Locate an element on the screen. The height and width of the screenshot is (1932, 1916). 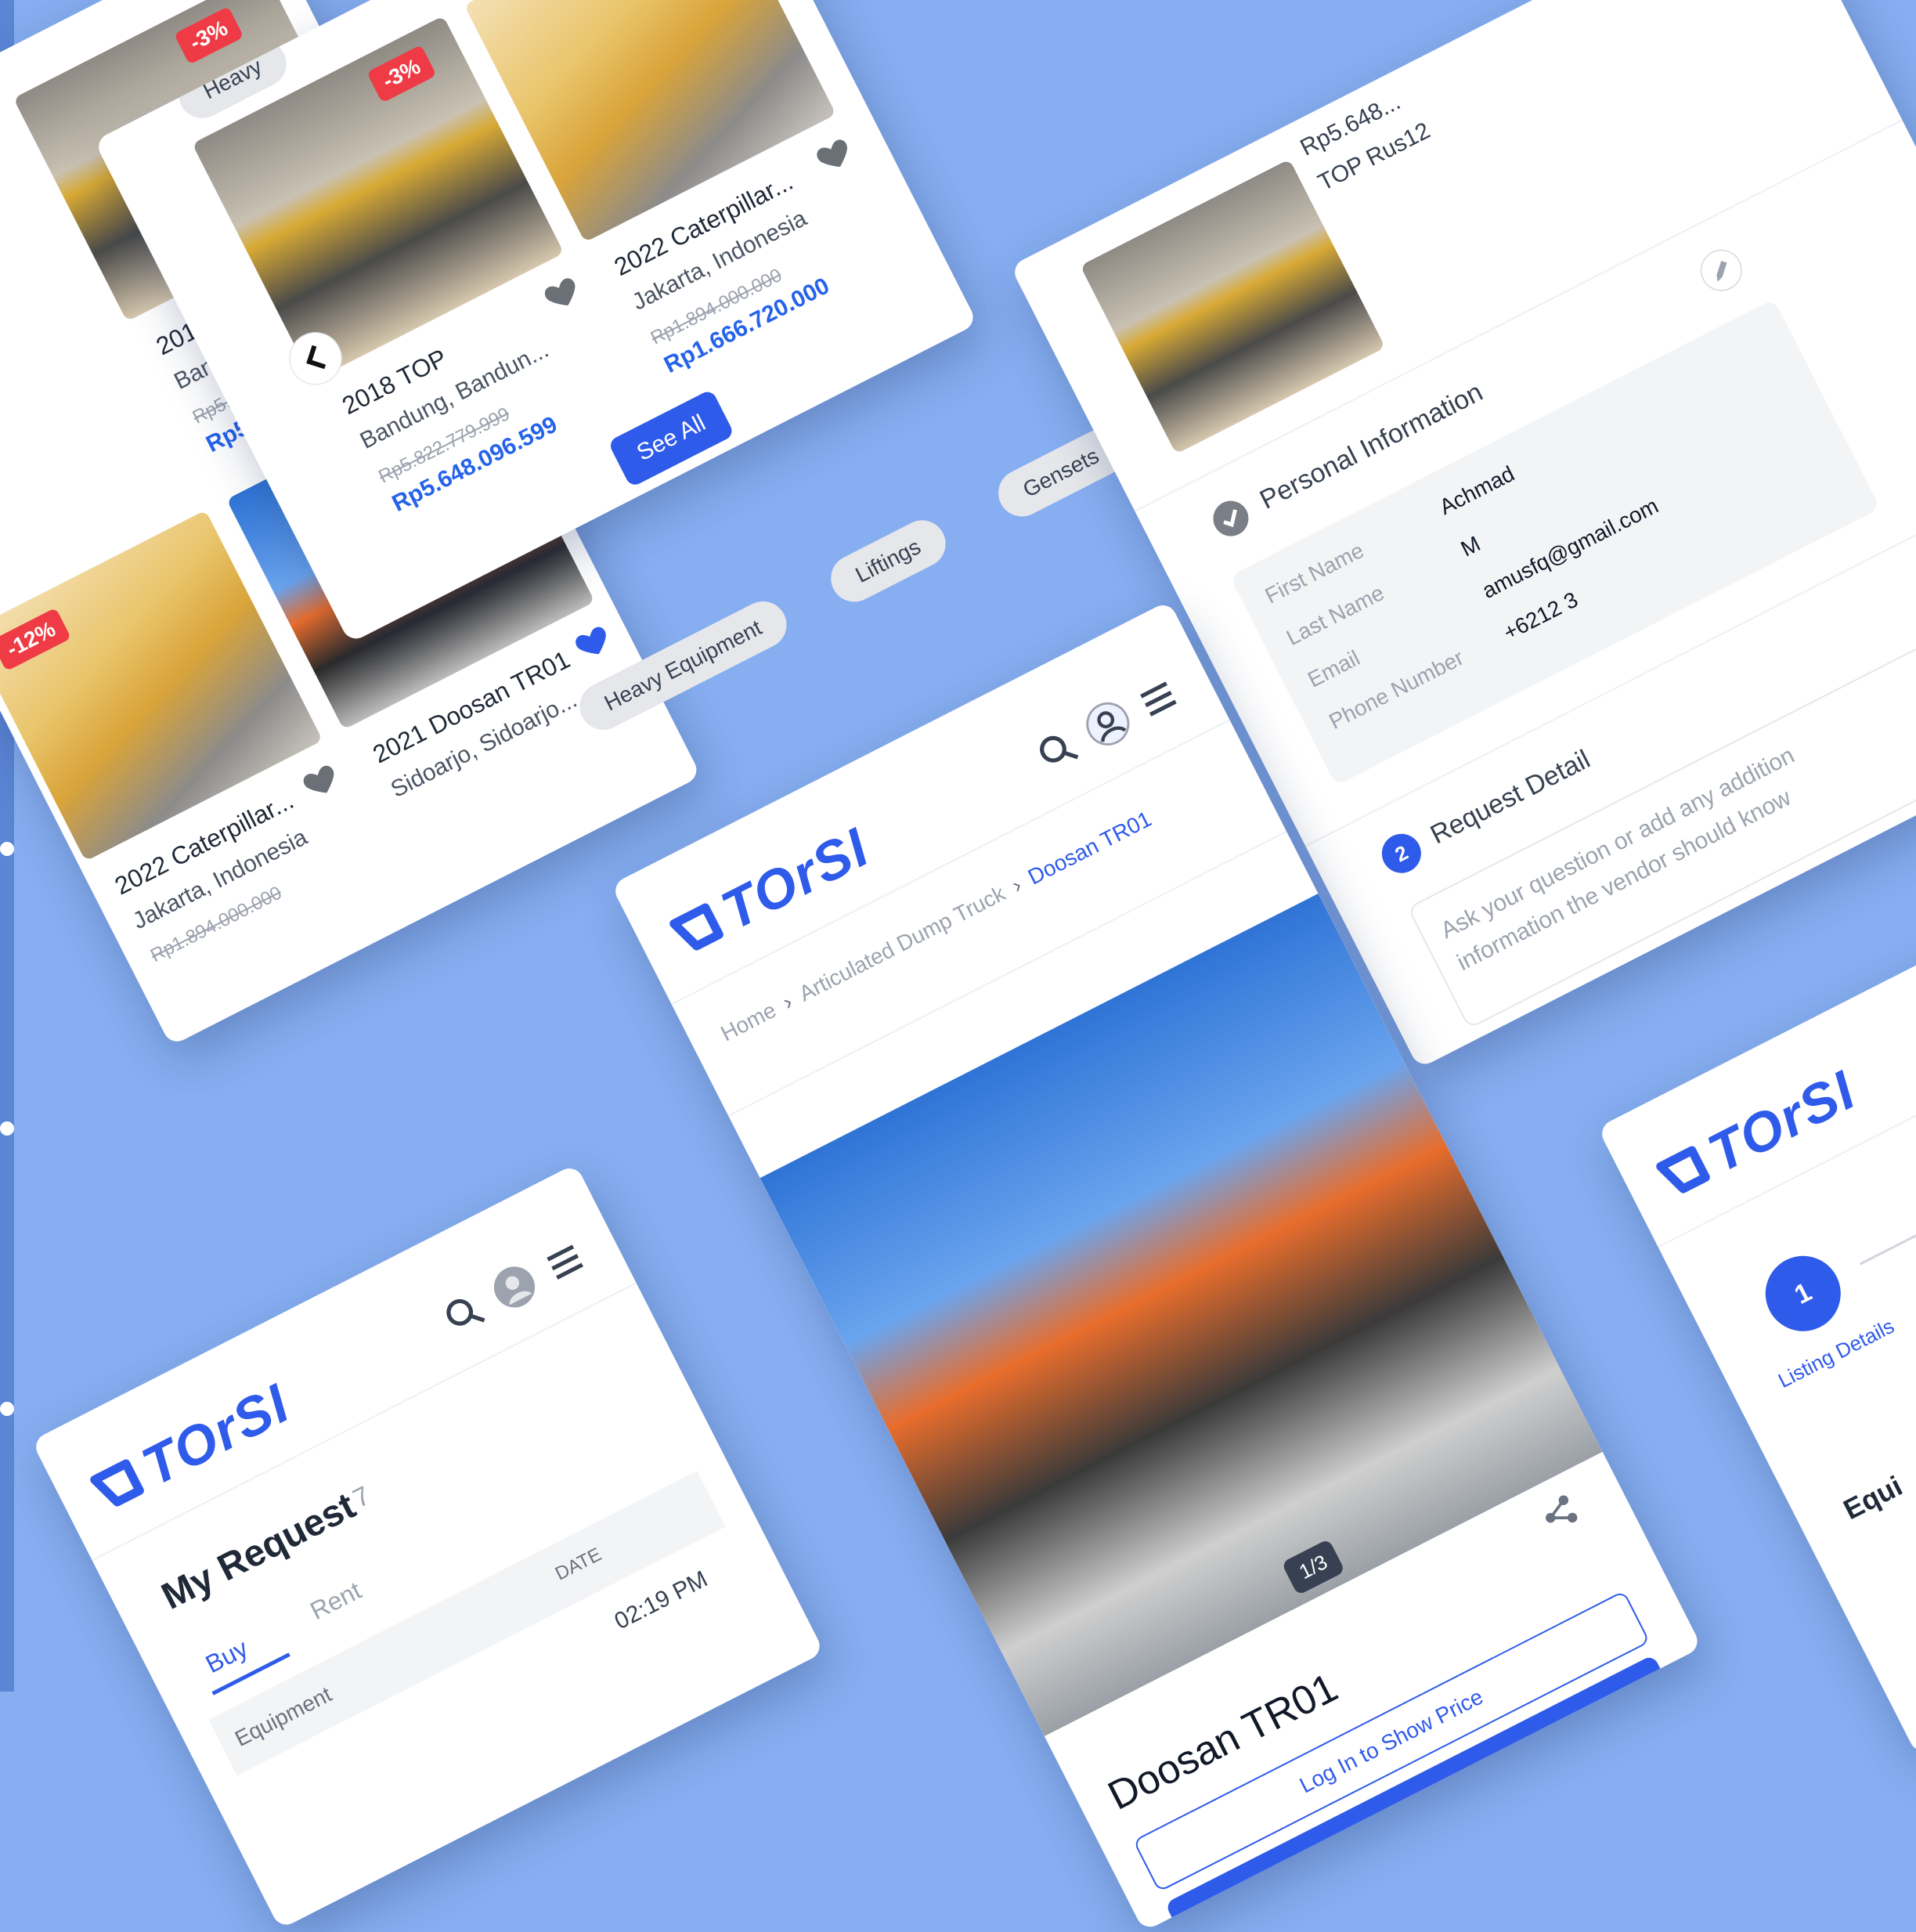
share-icon is located at coordinates (1560, 1513).